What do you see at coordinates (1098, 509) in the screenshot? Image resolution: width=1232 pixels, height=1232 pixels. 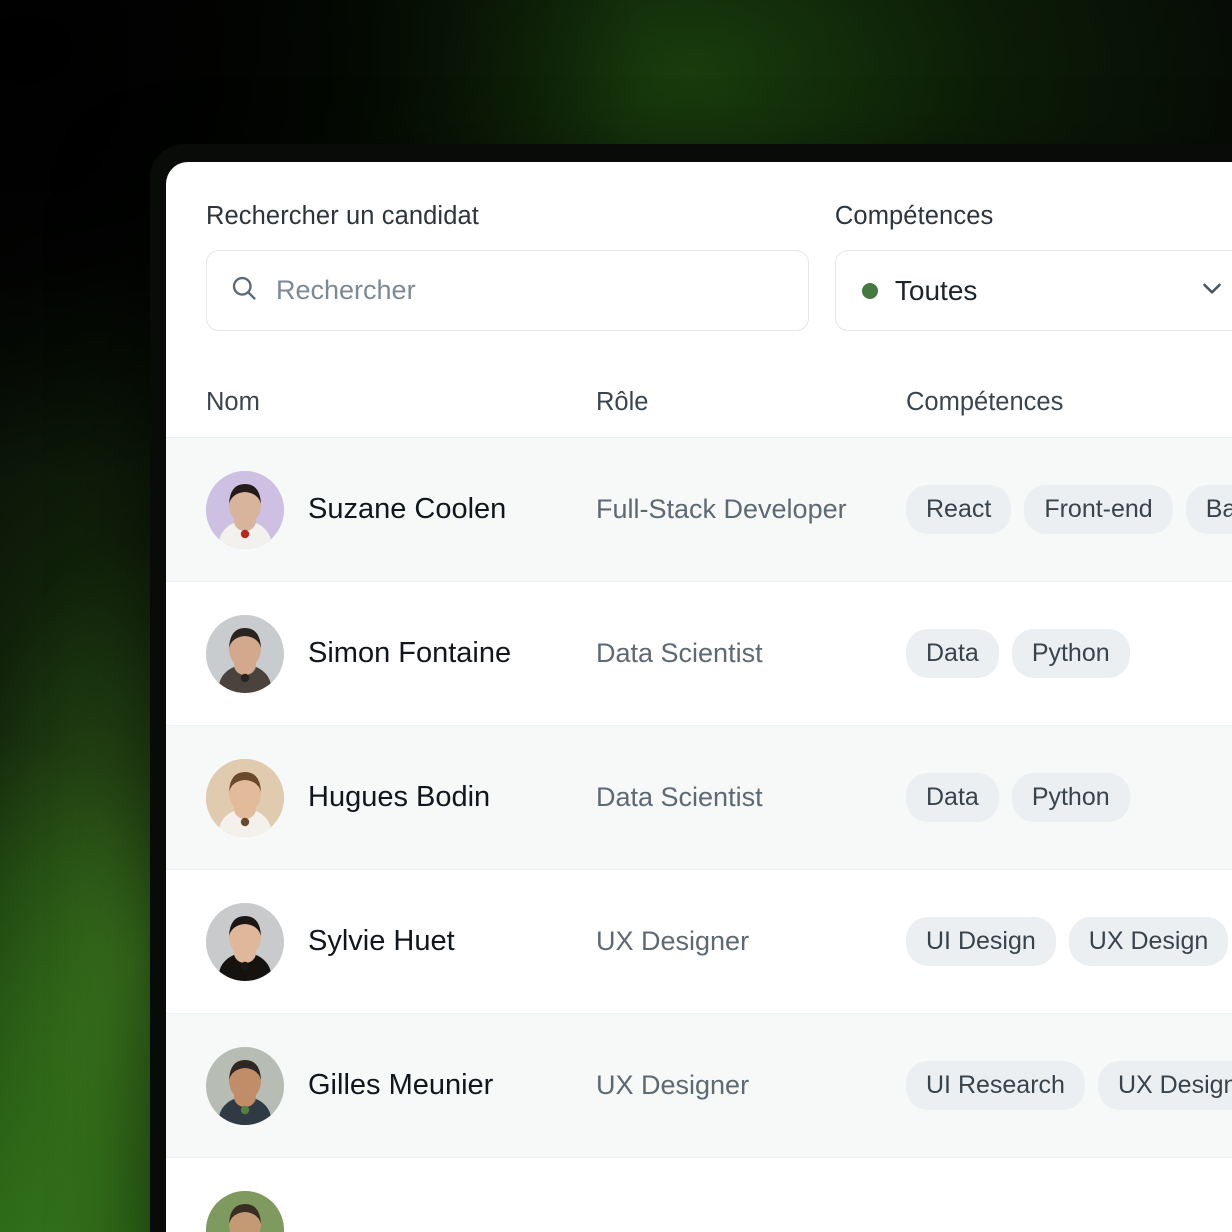 I see `skill-tag: Front-end` at bounding box center [1098, 509].